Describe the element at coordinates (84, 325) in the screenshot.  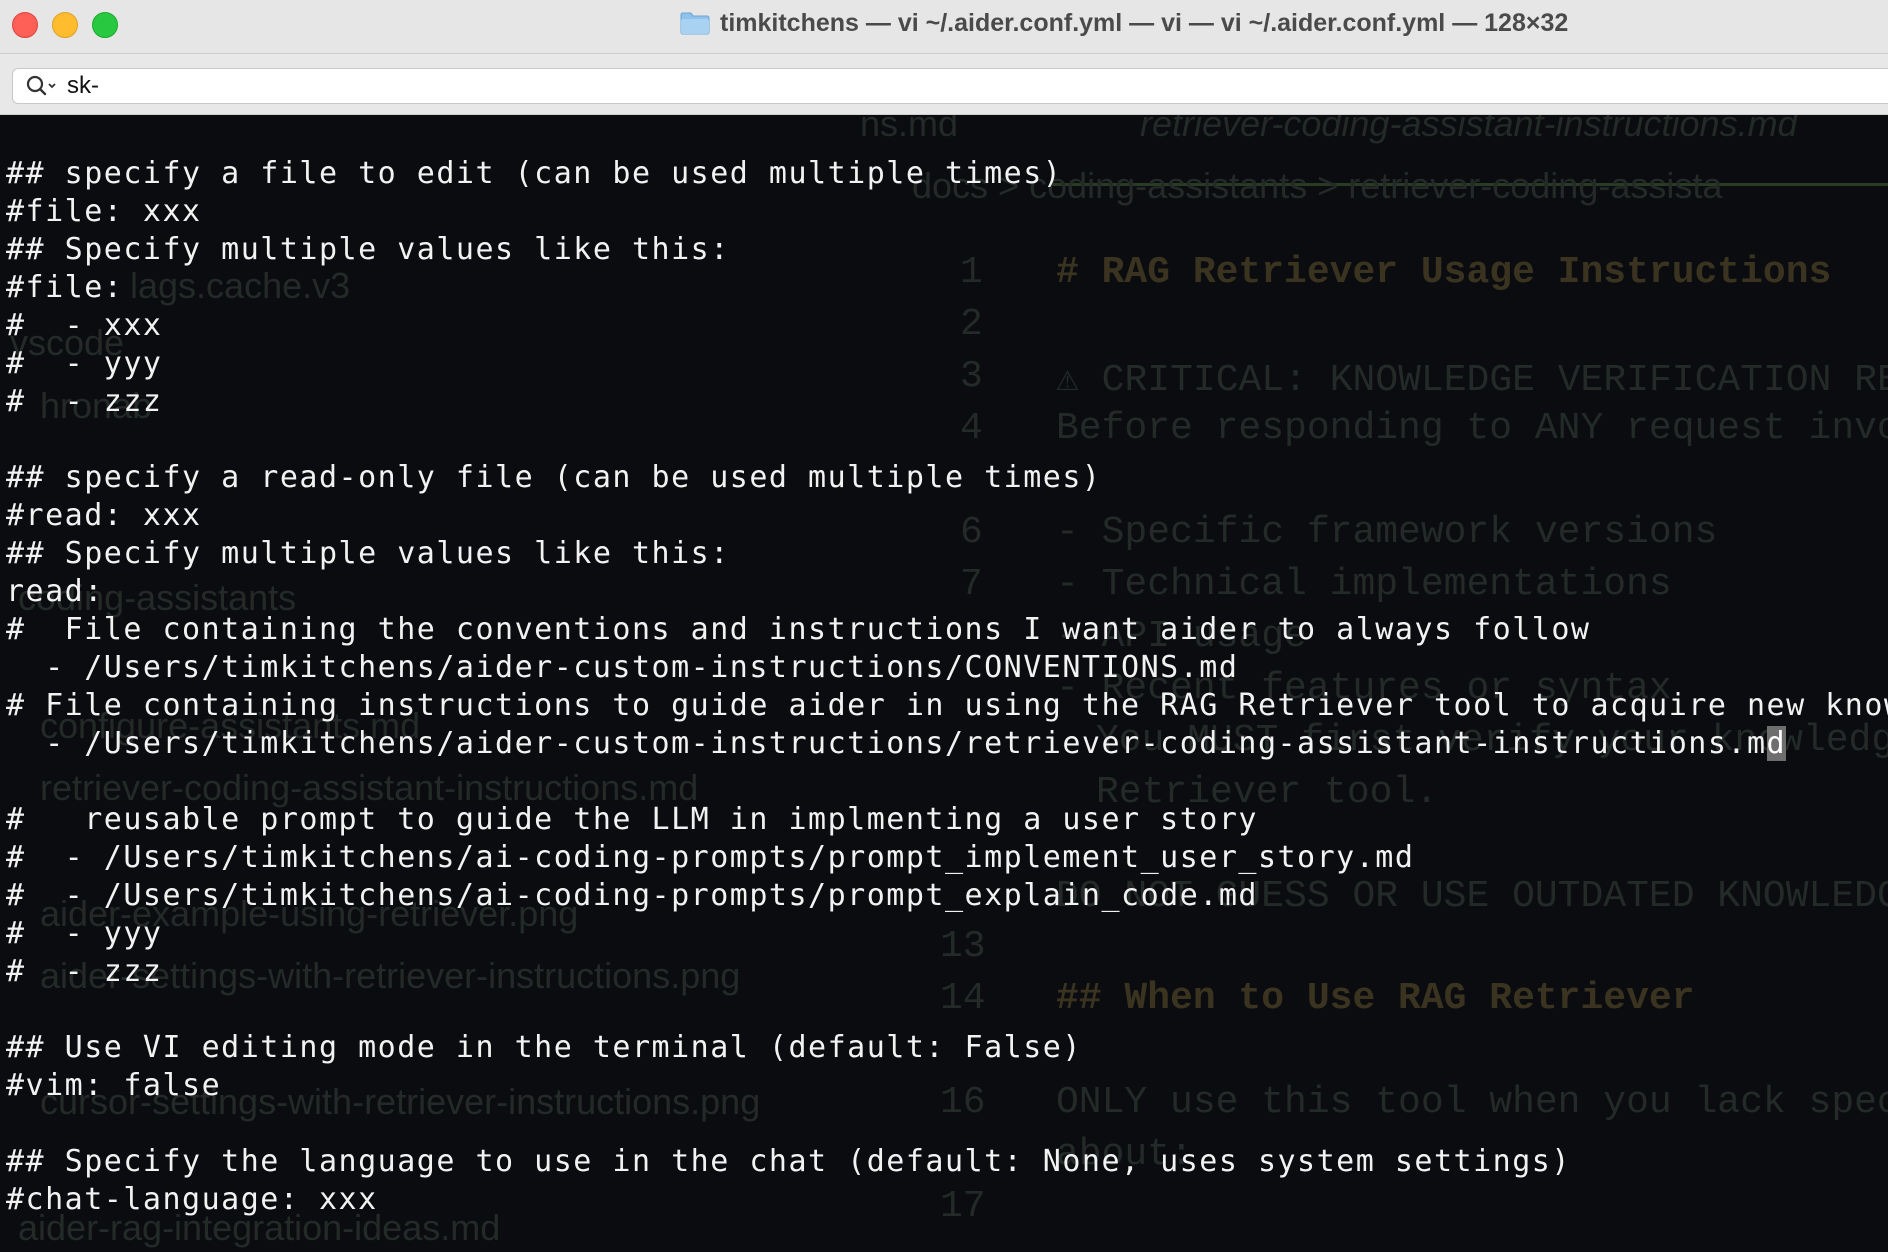
I see `terminal-line: # - xxx` at that location.